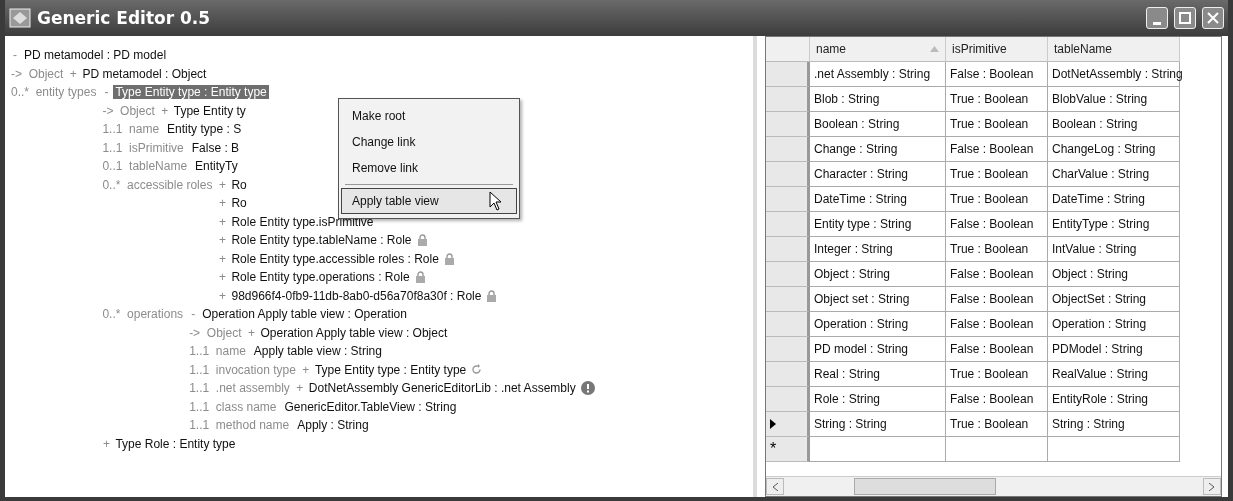 The height and width of the screenshot is (501, 1233). Describe the element at coordinates (1114, 299) in the screenshot. I see `table-cell: ObjectSet : String` at that location.